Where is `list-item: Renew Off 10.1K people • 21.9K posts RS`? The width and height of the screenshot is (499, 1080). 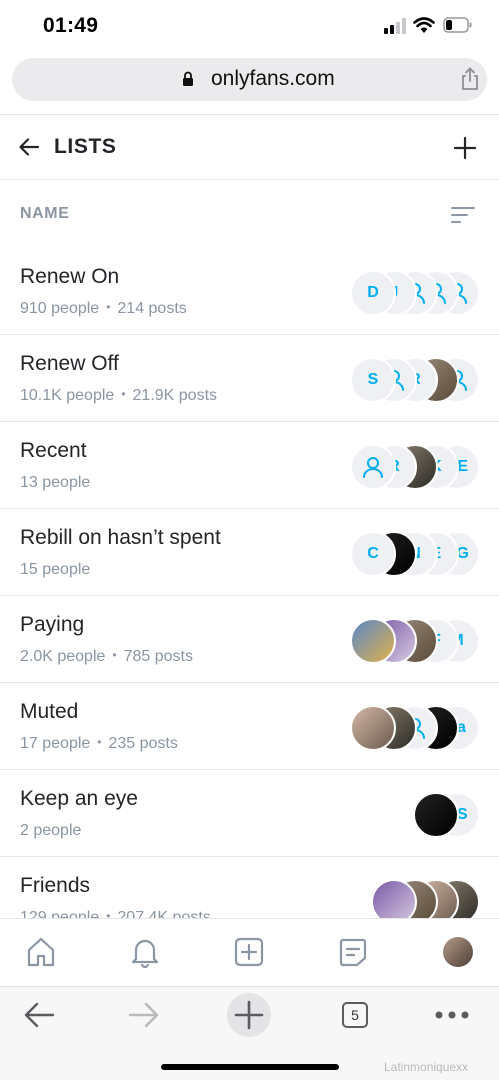 list-item: Renew Off 10.1K people • 21.9K posts RS is located at coordinates (249, 378).